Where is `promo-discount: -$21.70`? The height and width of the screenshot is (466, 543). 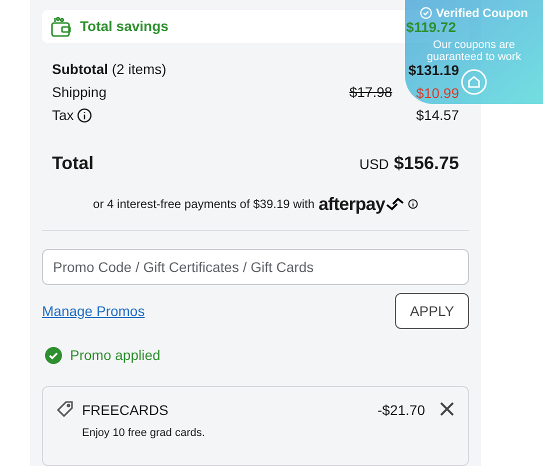 promo-discount: -$21.70 is located at coordinates (401, 410).